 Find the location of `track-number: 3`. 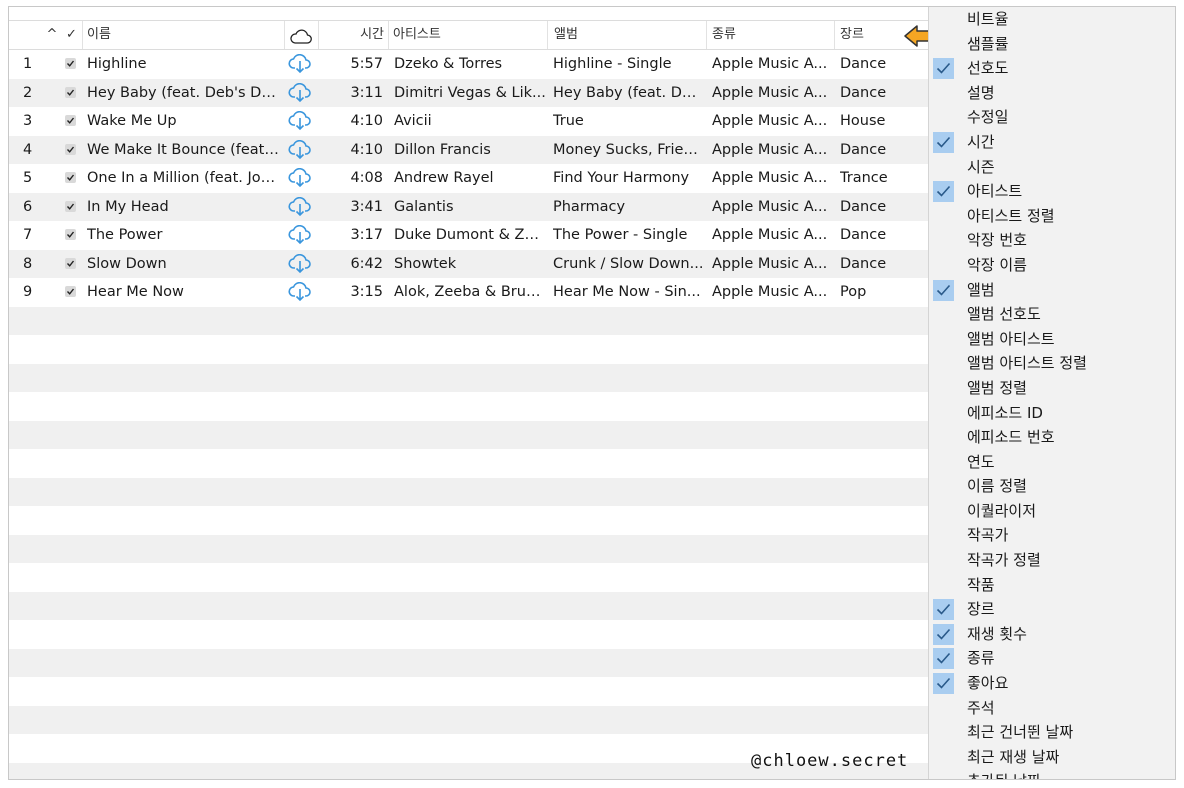

track-number: 3 is located at coordinates (28, 121).